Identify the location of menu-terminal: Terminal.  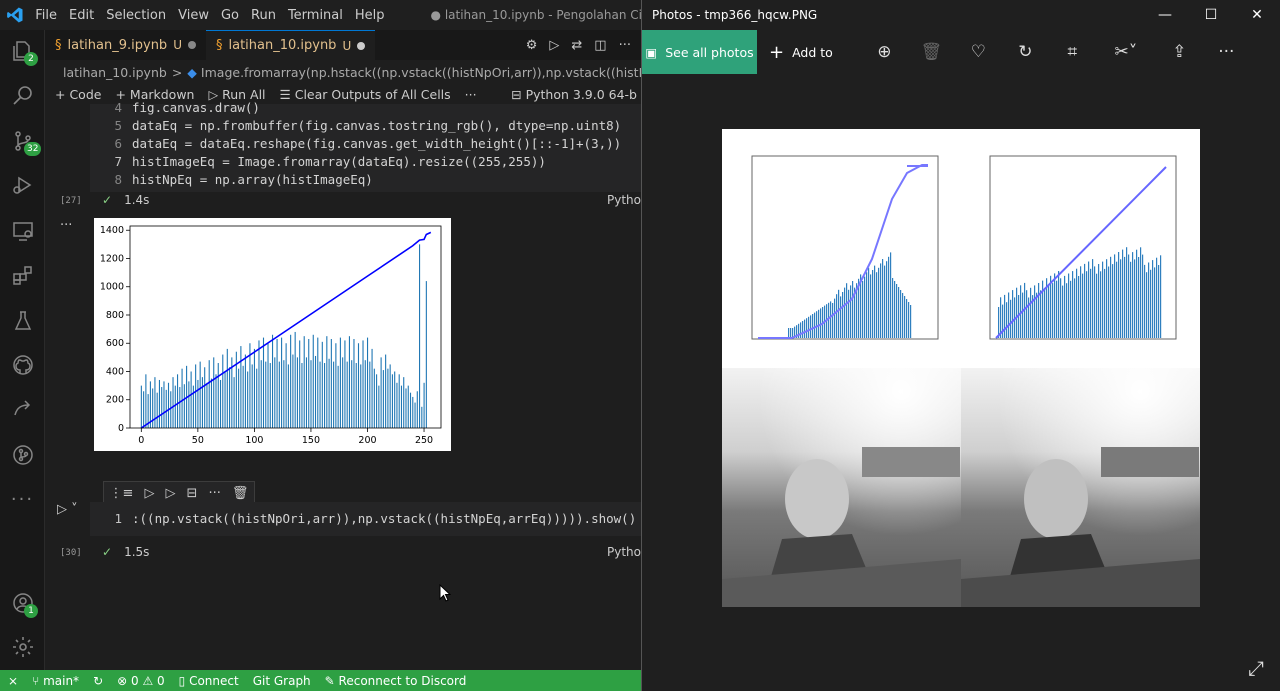
(315, 15).